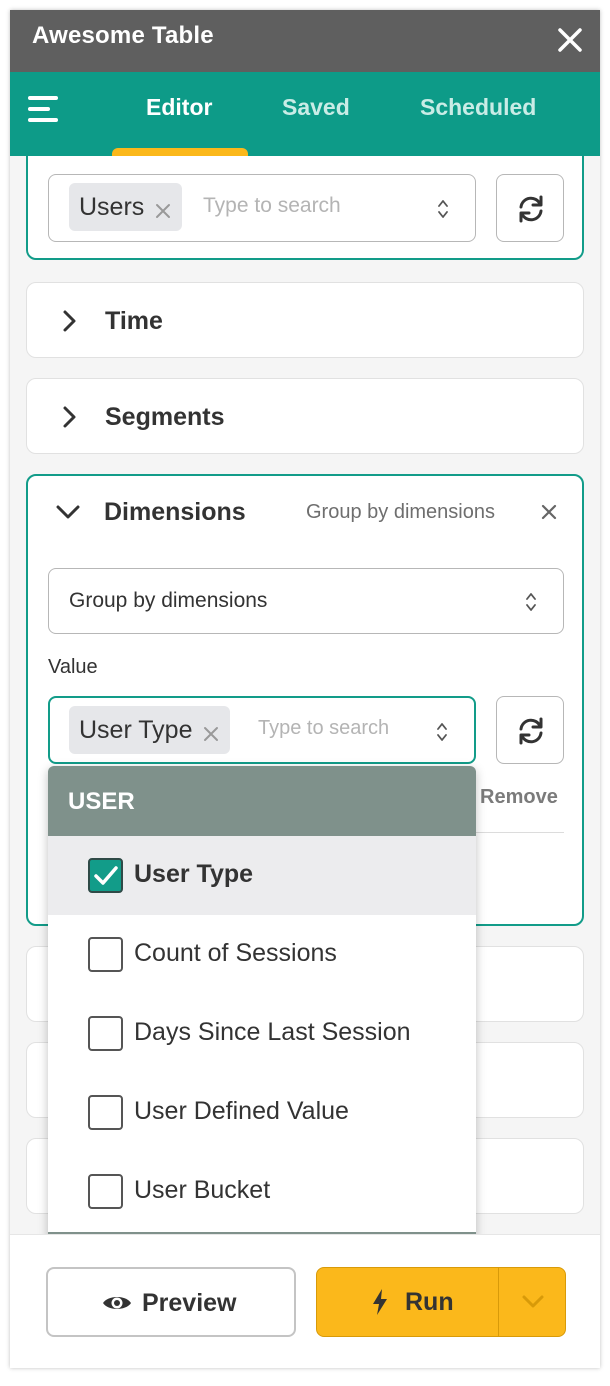  What do you see at coordinates (134, 321) in the screenshot?
I see `time-section-title: Time` at bounding box center [134, 321].